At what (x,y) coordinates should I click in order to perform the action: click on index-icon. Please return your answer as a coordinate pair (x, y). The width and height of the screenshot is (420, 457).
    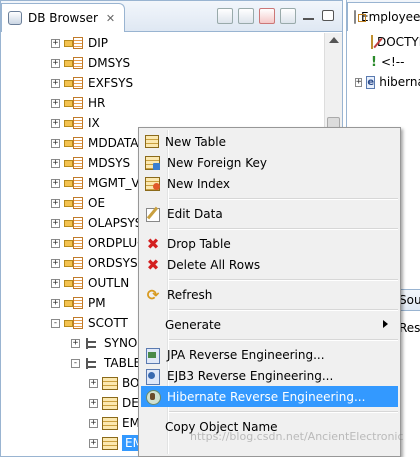
    Looking at the image, I should click on (153, 184).